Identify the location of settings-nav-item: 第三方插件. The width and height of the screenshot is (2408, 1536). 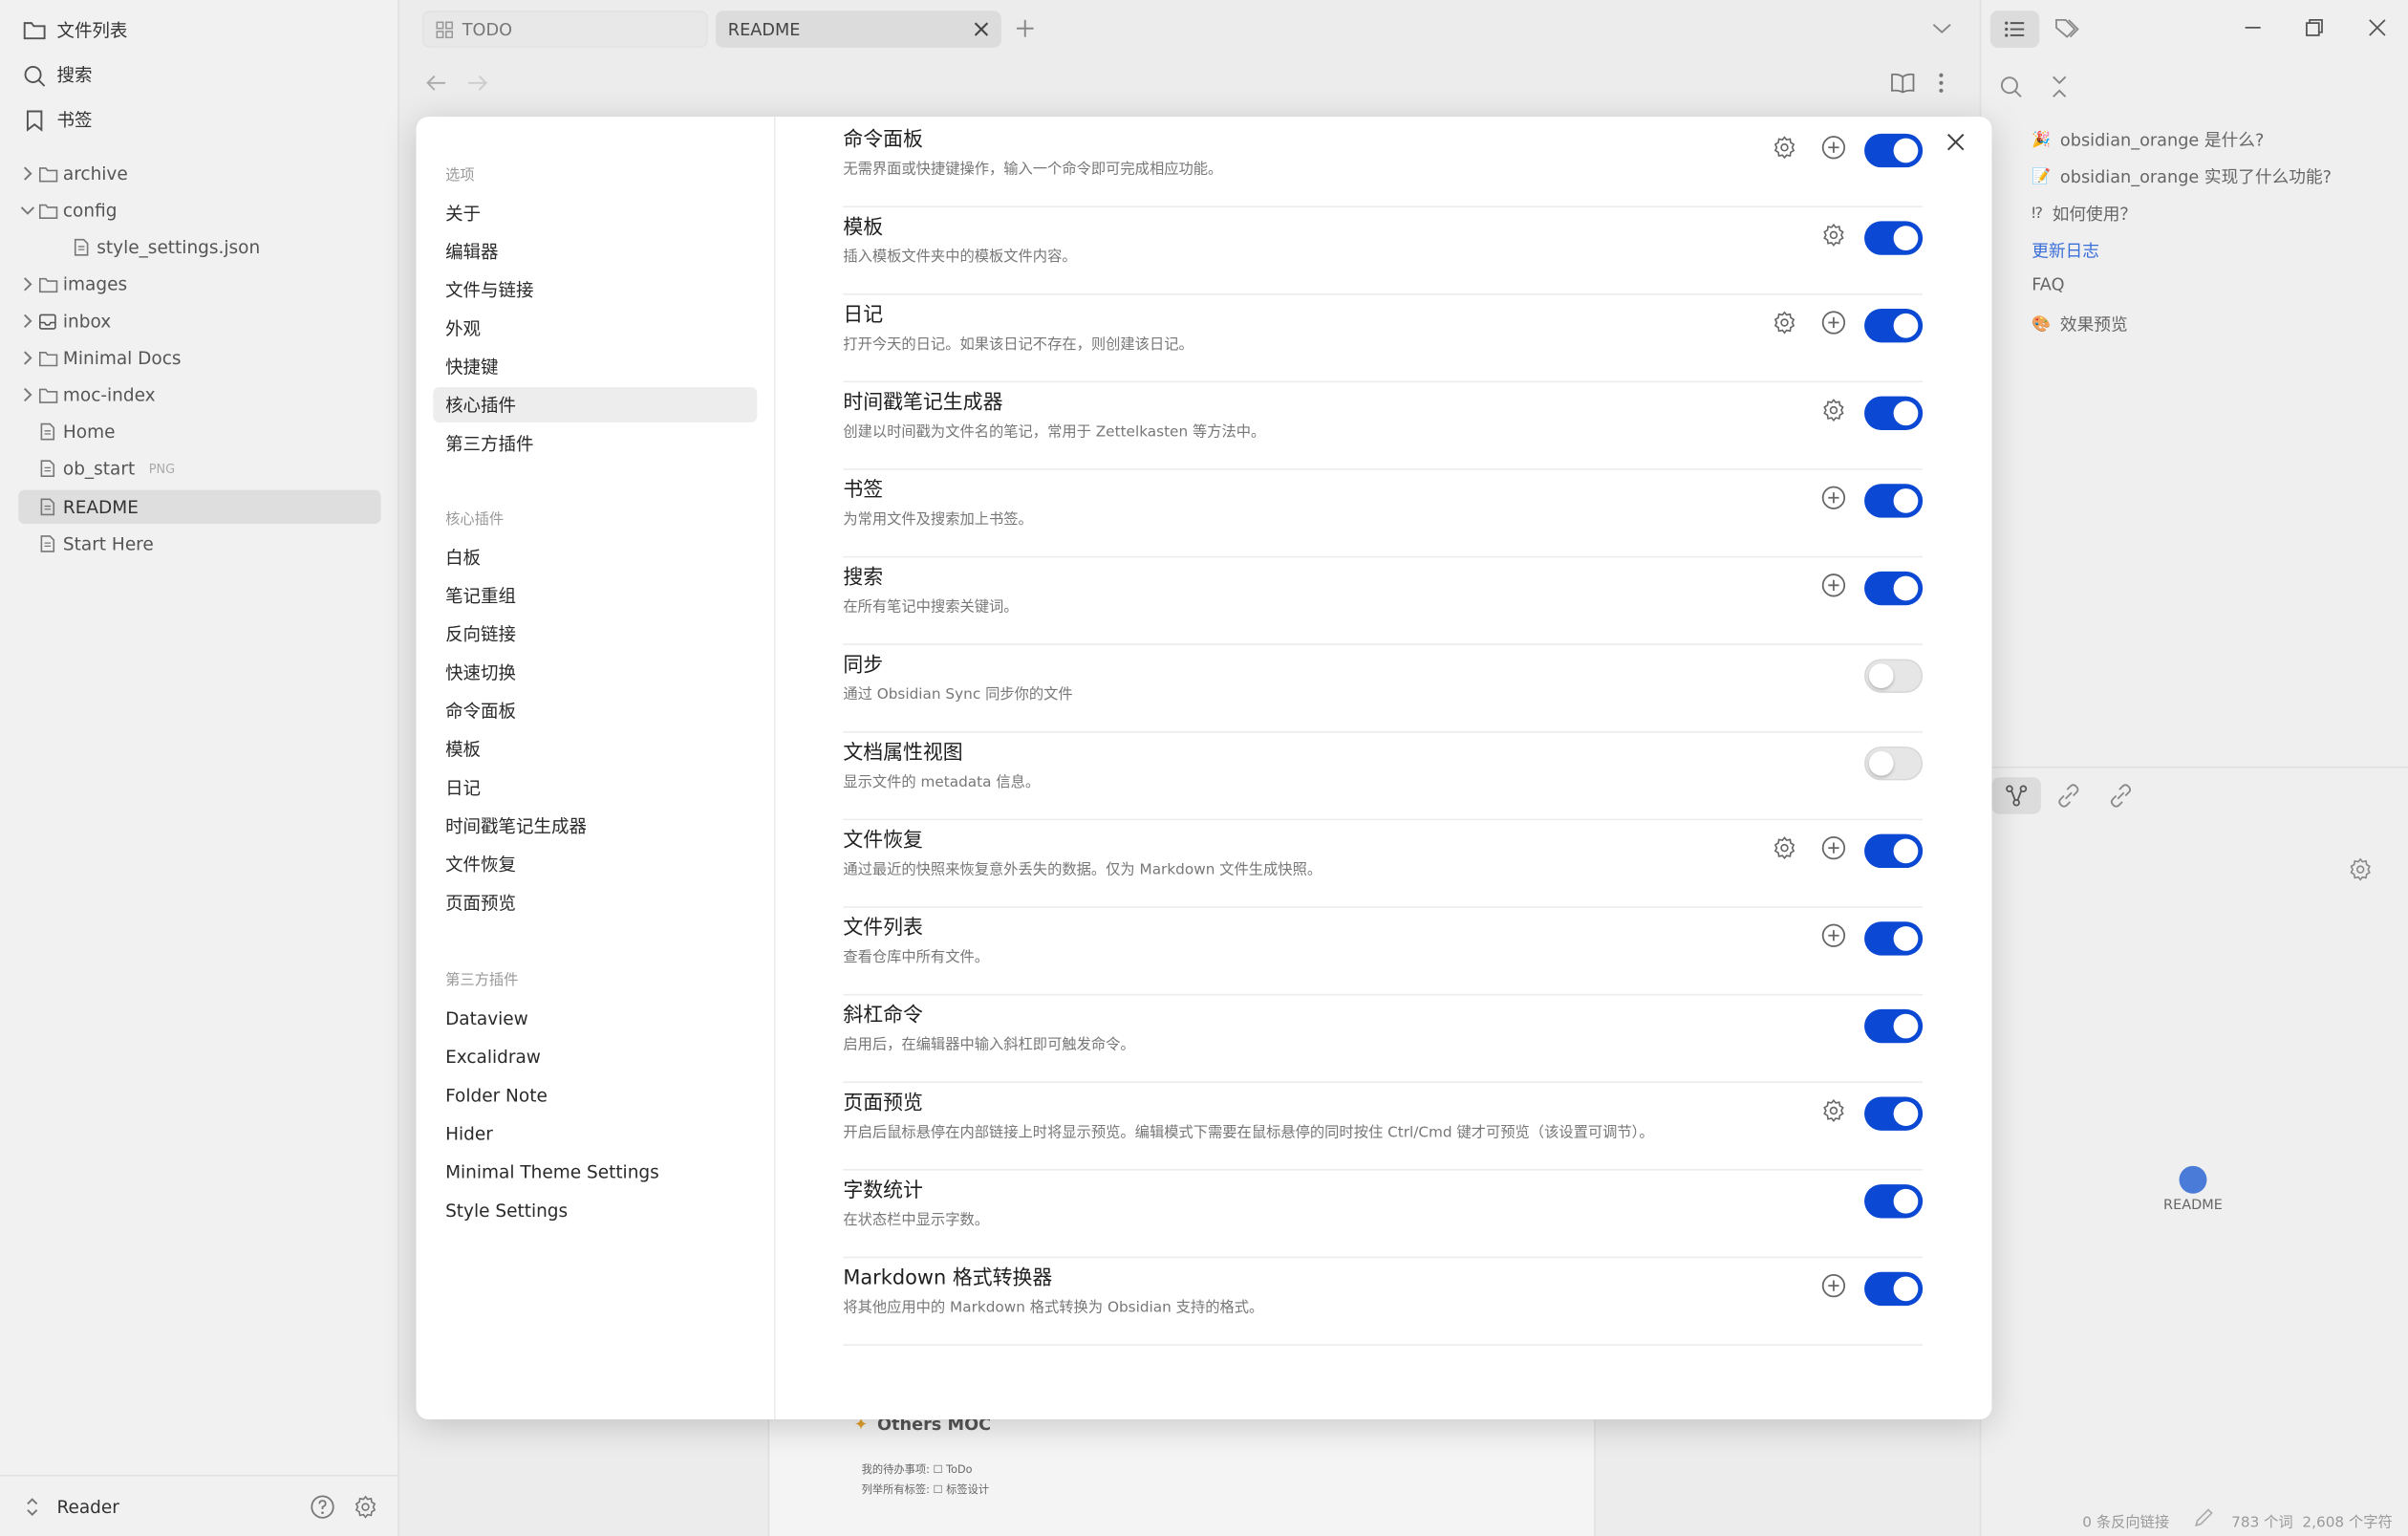
(595, 443).